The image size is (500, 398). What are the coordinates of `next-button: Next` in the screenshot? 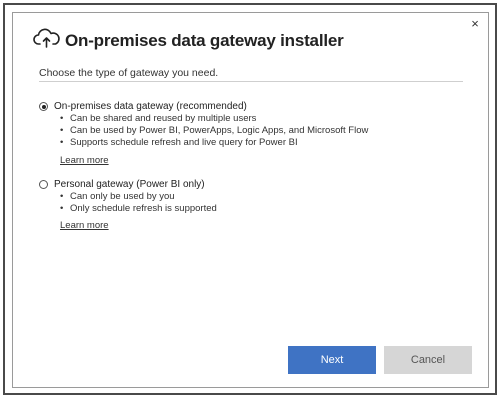 It's located at (332, 360).